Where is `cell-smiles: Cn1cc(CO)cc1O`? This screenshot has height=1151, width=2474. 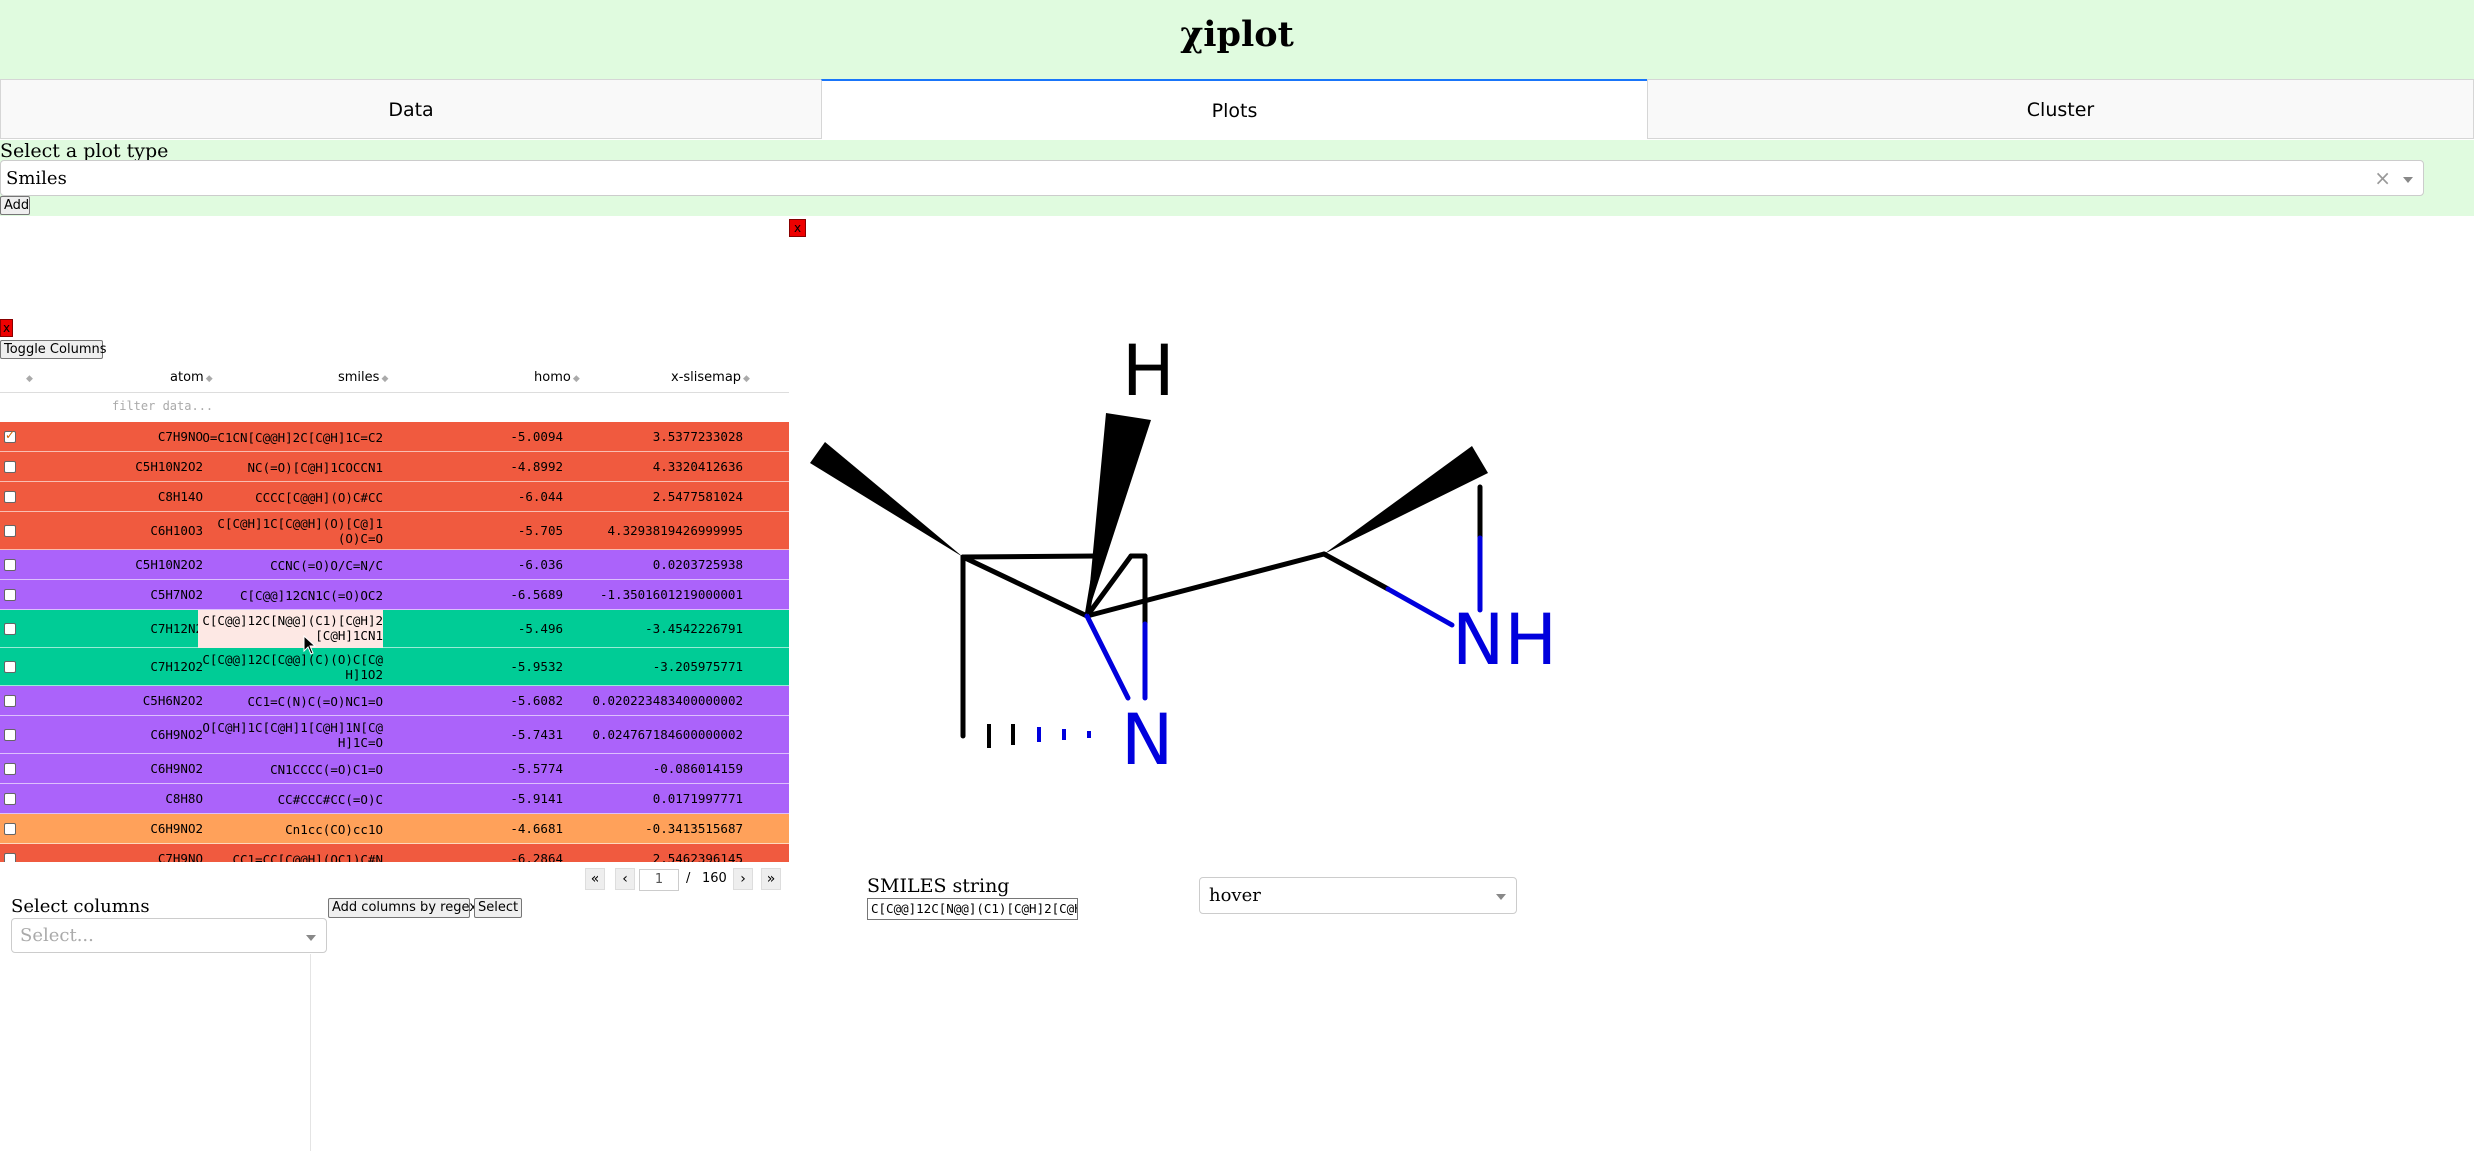 cell-smiles: Cn1cc(CO)cc1O is located at coordinates (334, 829).